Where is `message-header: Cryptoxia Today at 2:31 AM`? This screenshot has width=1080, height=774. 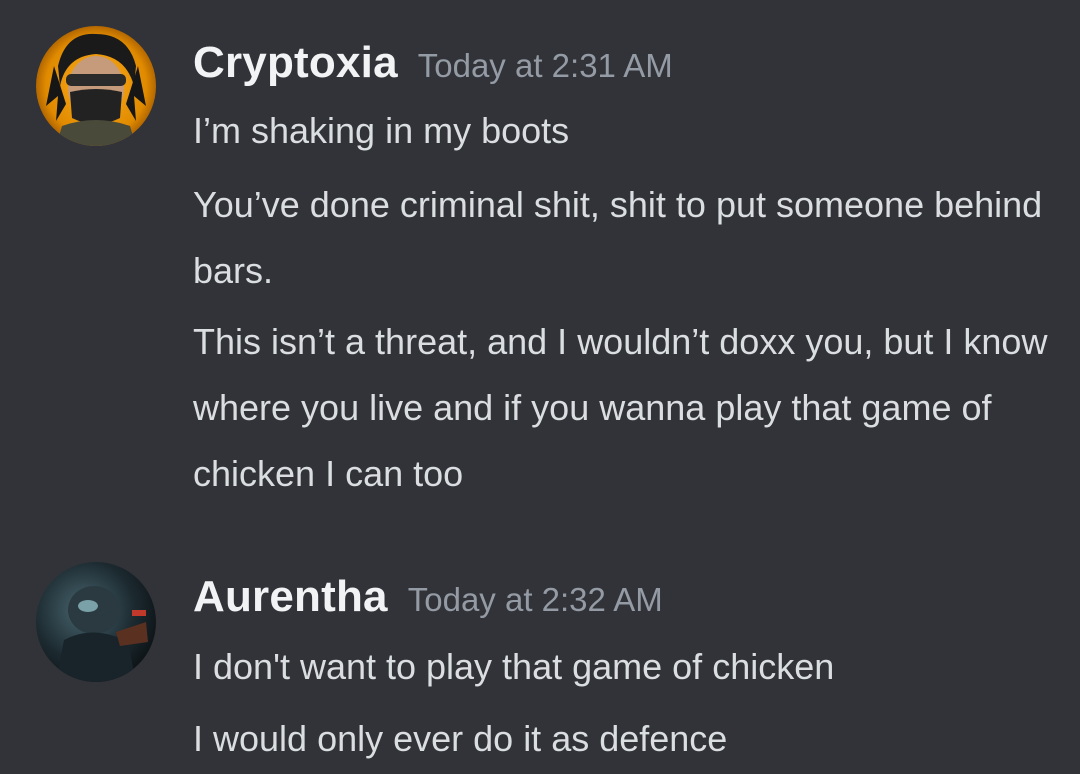 message-header: Cryptoxia Today at 2:31 AM is located at coordinates (433, 63).